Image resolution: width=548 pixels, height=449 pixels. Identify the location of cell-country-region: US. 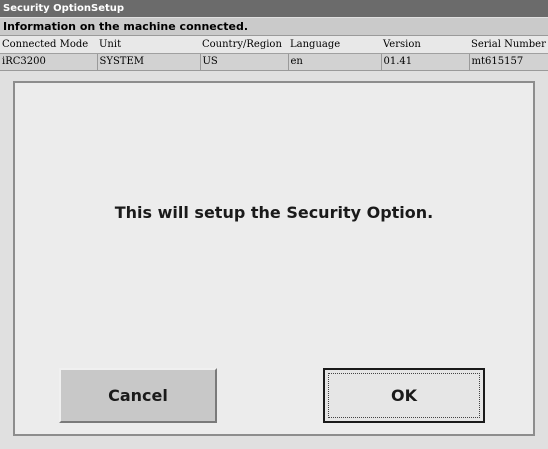
(243, 62).